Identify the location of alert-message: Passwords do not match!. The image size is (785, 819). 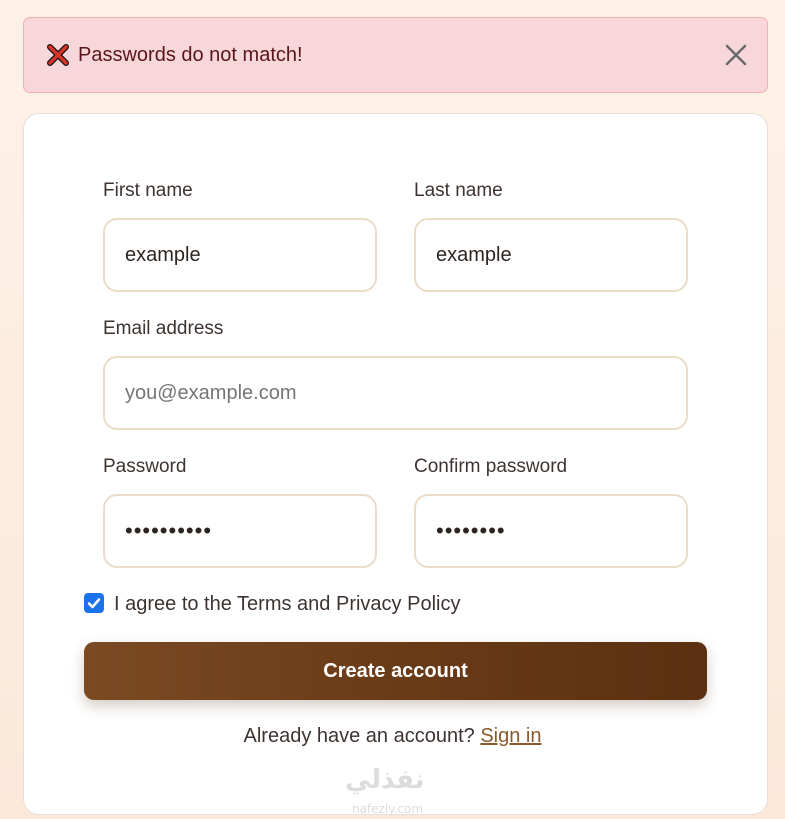
(190, 54).